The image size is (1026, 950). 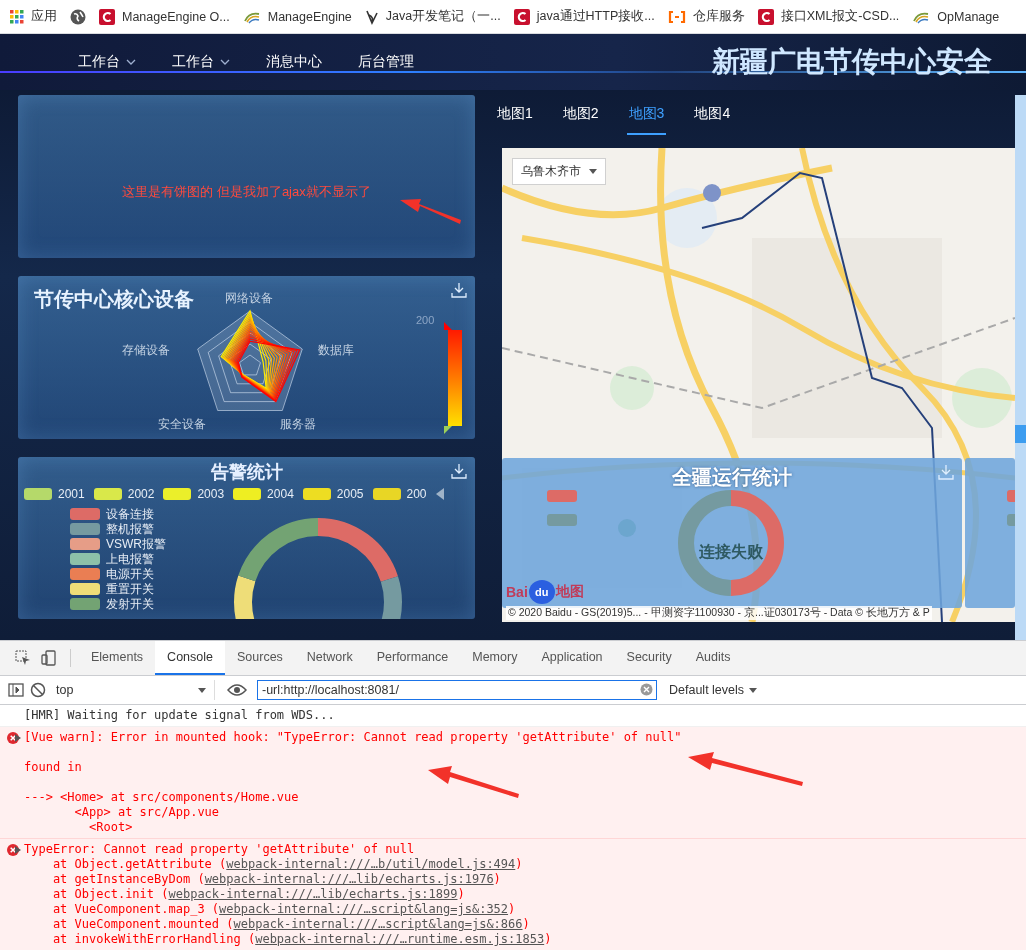 I want to click on bracket-icon, so click(x=676, y=16).